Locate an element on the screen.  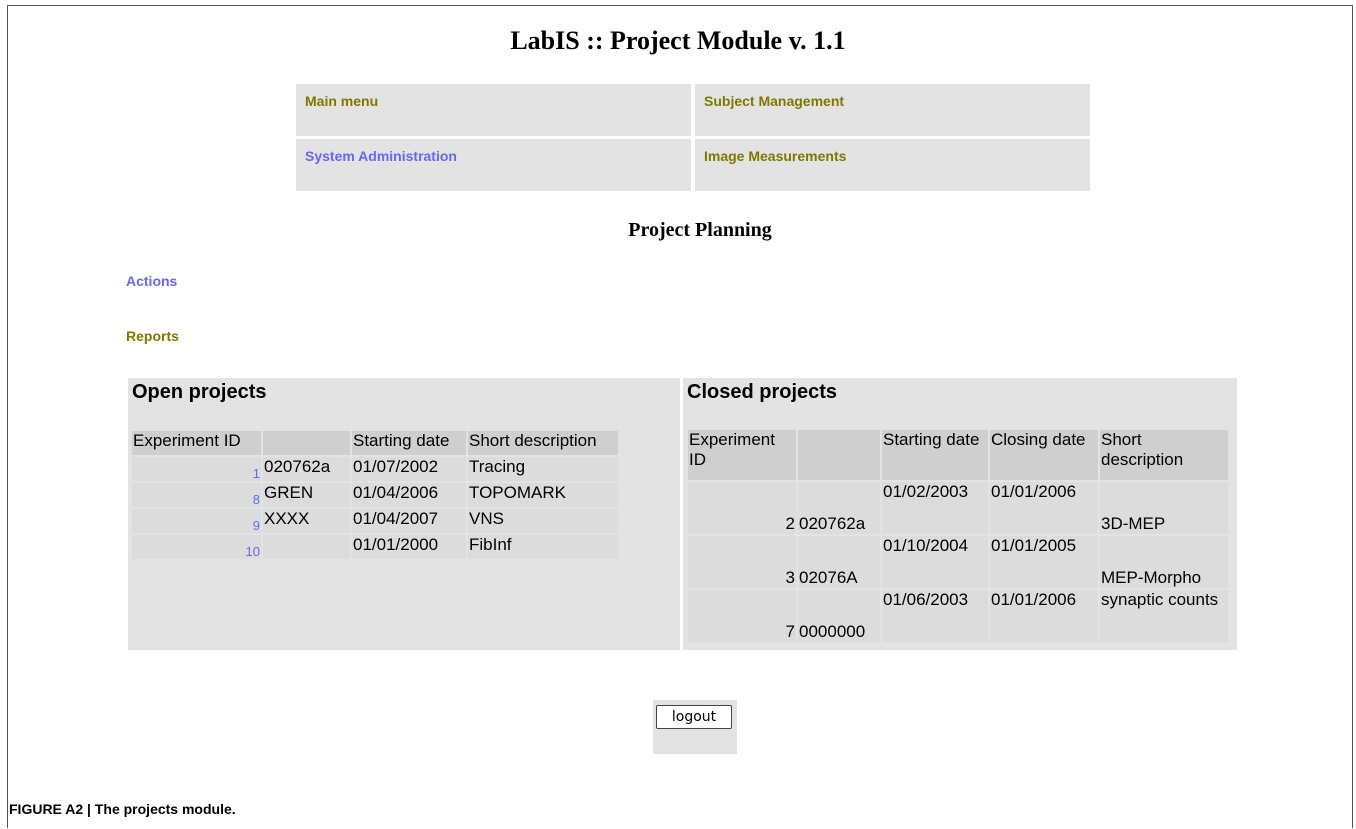
experiment-id: 7 is located at coordinates (742, 616).